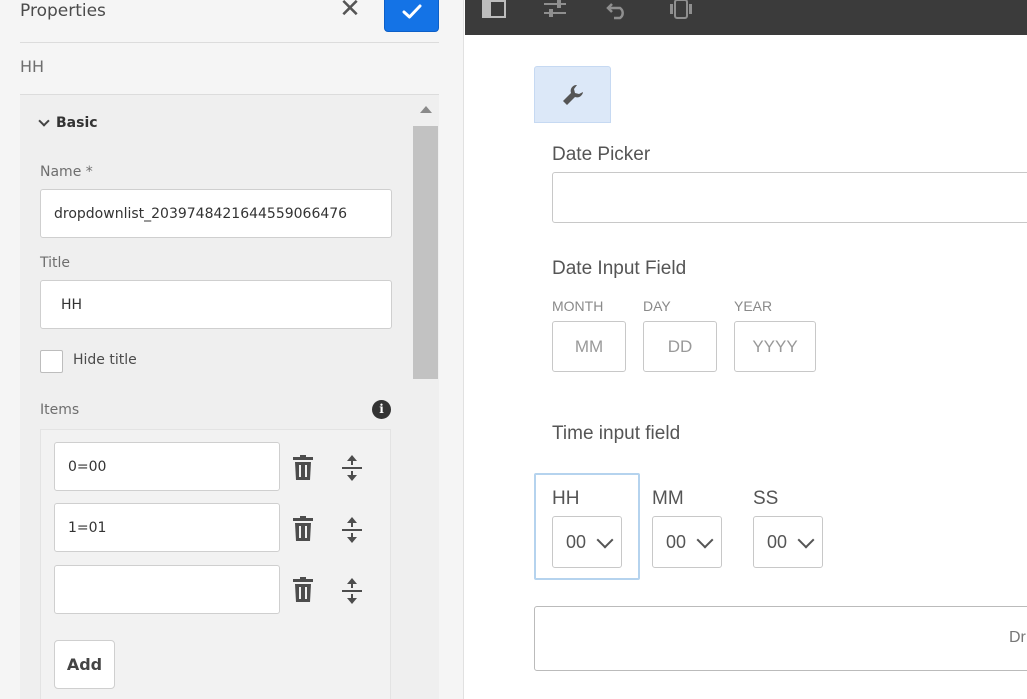 This screenshot has height=699, width=1027. What do you see at coordinates (668, 498) in the screenshot?
I see `mm-label: MM` at bounding box center [668, 498].